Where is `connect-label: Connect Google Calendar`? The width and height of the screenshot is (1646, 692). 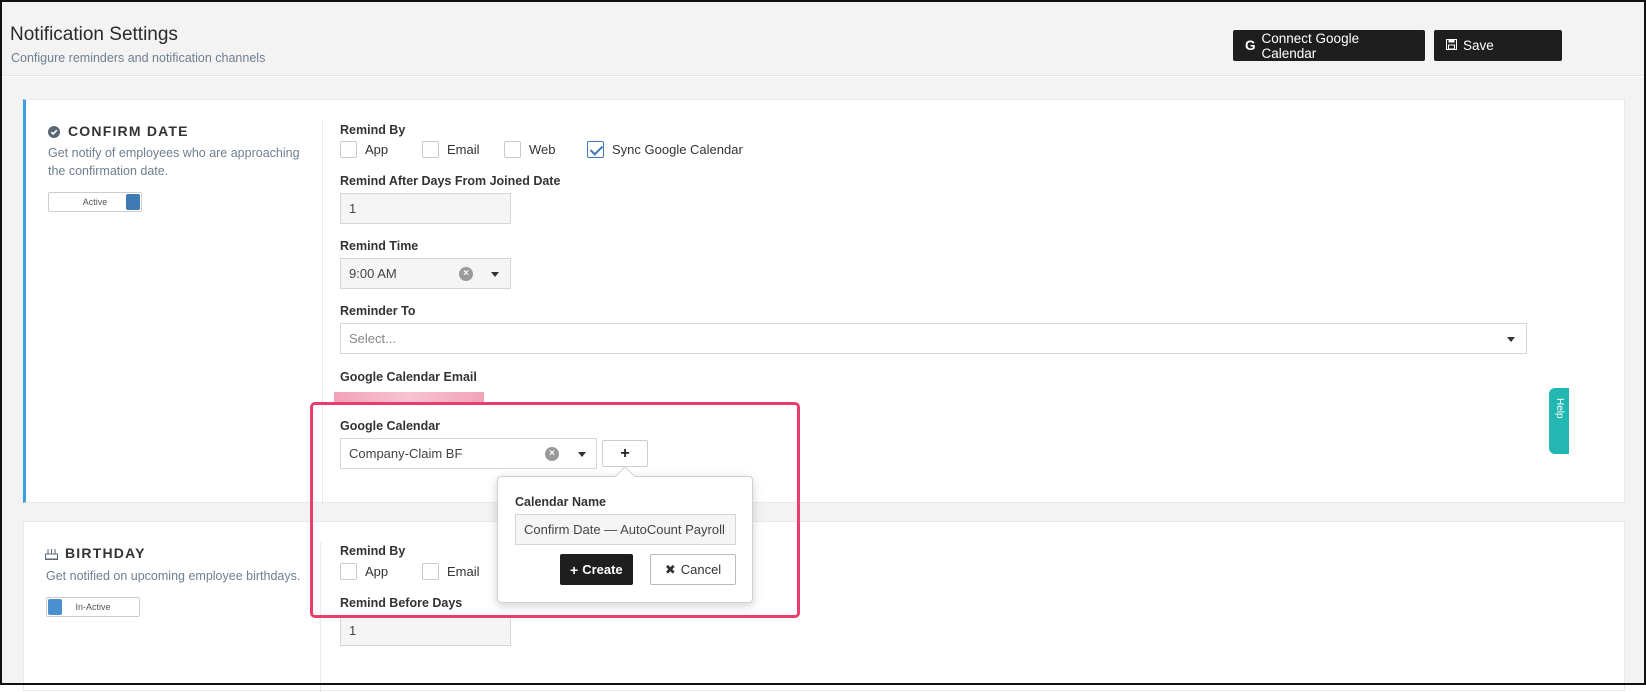 connect-label: Connect Google Calendar is located at coordinates (1310, 45).